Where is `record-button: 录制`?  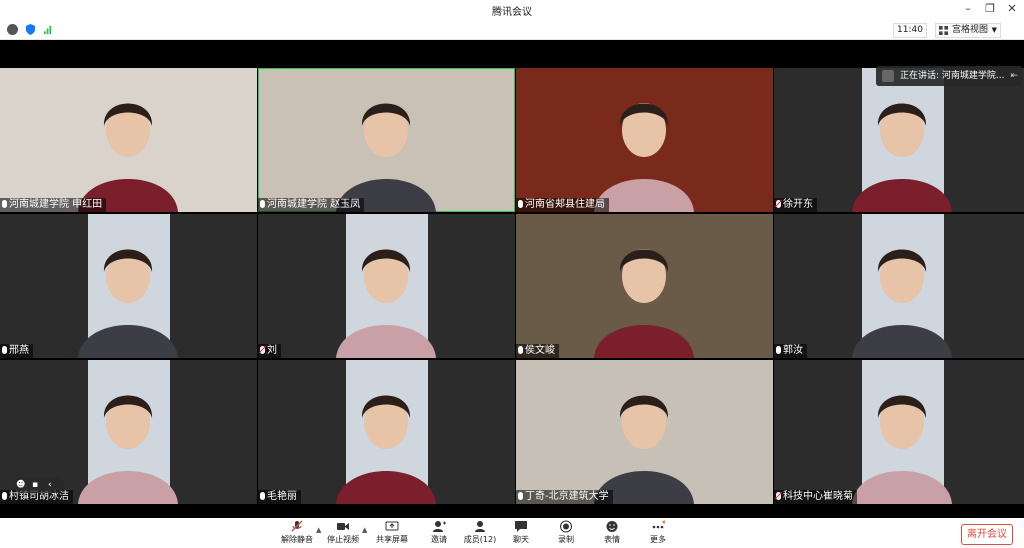 record-button: 录制 is located at coordinates (566, 534).